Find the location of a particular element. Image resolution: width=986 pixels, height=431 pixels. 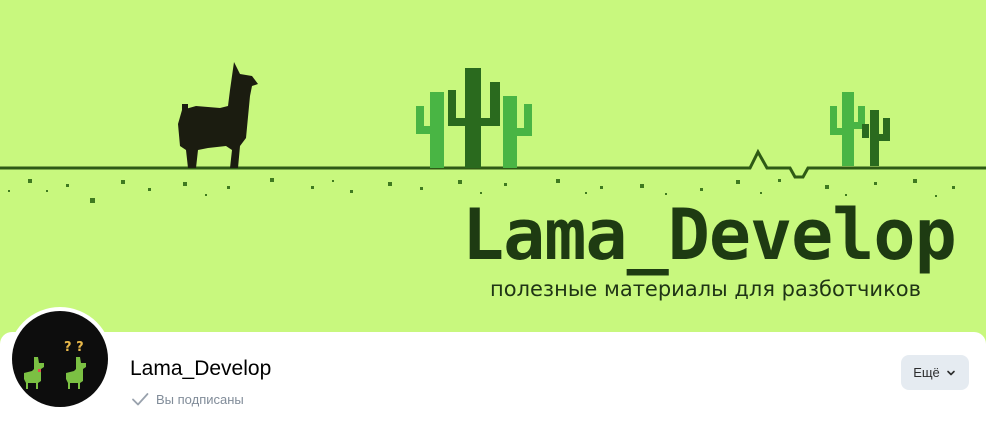

cover-title: Lama_Develop is located at coordinates (709, 235).